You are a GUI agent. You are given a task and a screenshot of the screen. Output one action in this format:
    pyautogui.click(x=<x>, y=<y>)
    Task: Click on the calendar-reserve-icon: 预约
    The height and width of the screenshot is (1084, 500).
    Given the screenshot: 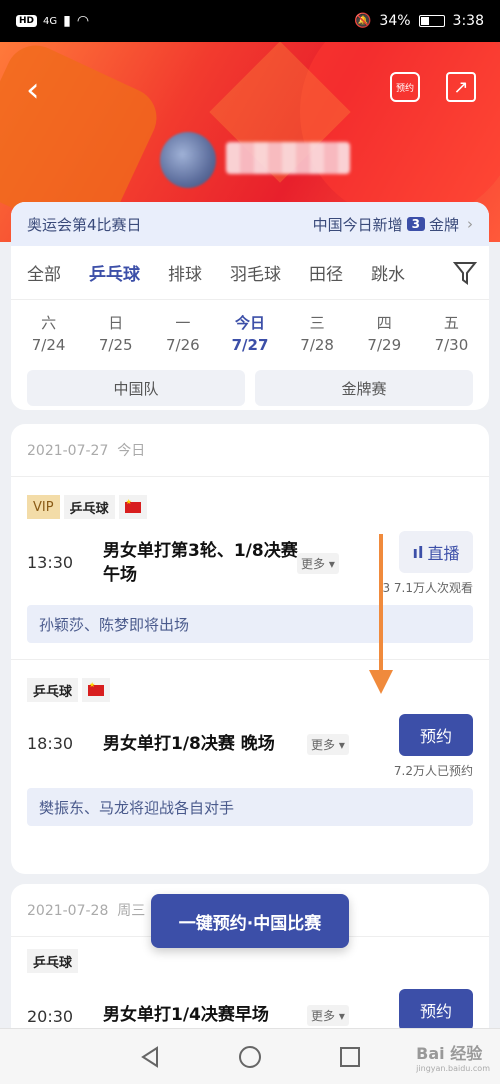 What is the action you would take?
    pyautogui.click(x=405, y=87)
    